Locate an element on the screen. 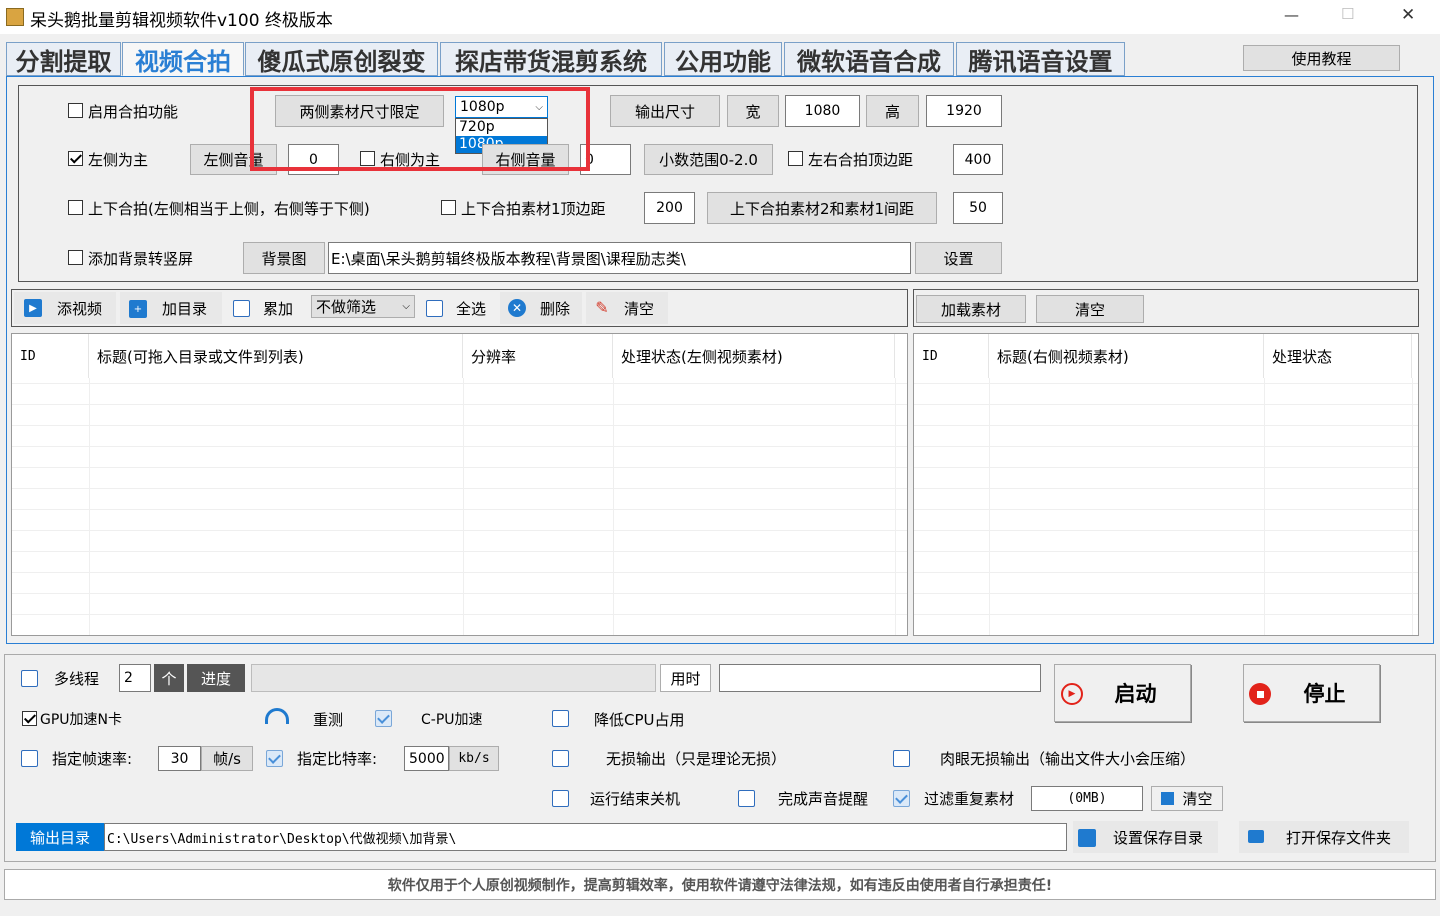  height-button: 高 is located at coordinates (892, 111).